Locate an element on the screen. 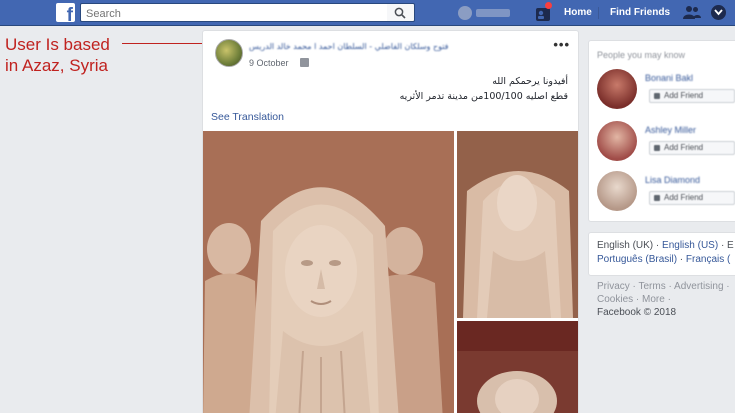 The width and height of the screenshot is (735, 413). panel-title: People you may know is located at coordinates (641, 55).